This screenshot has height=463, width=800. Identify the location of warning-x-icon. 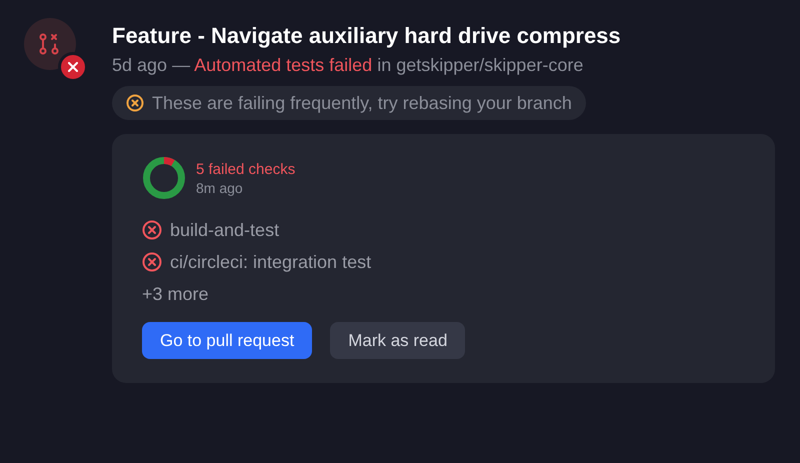
(135, 103).